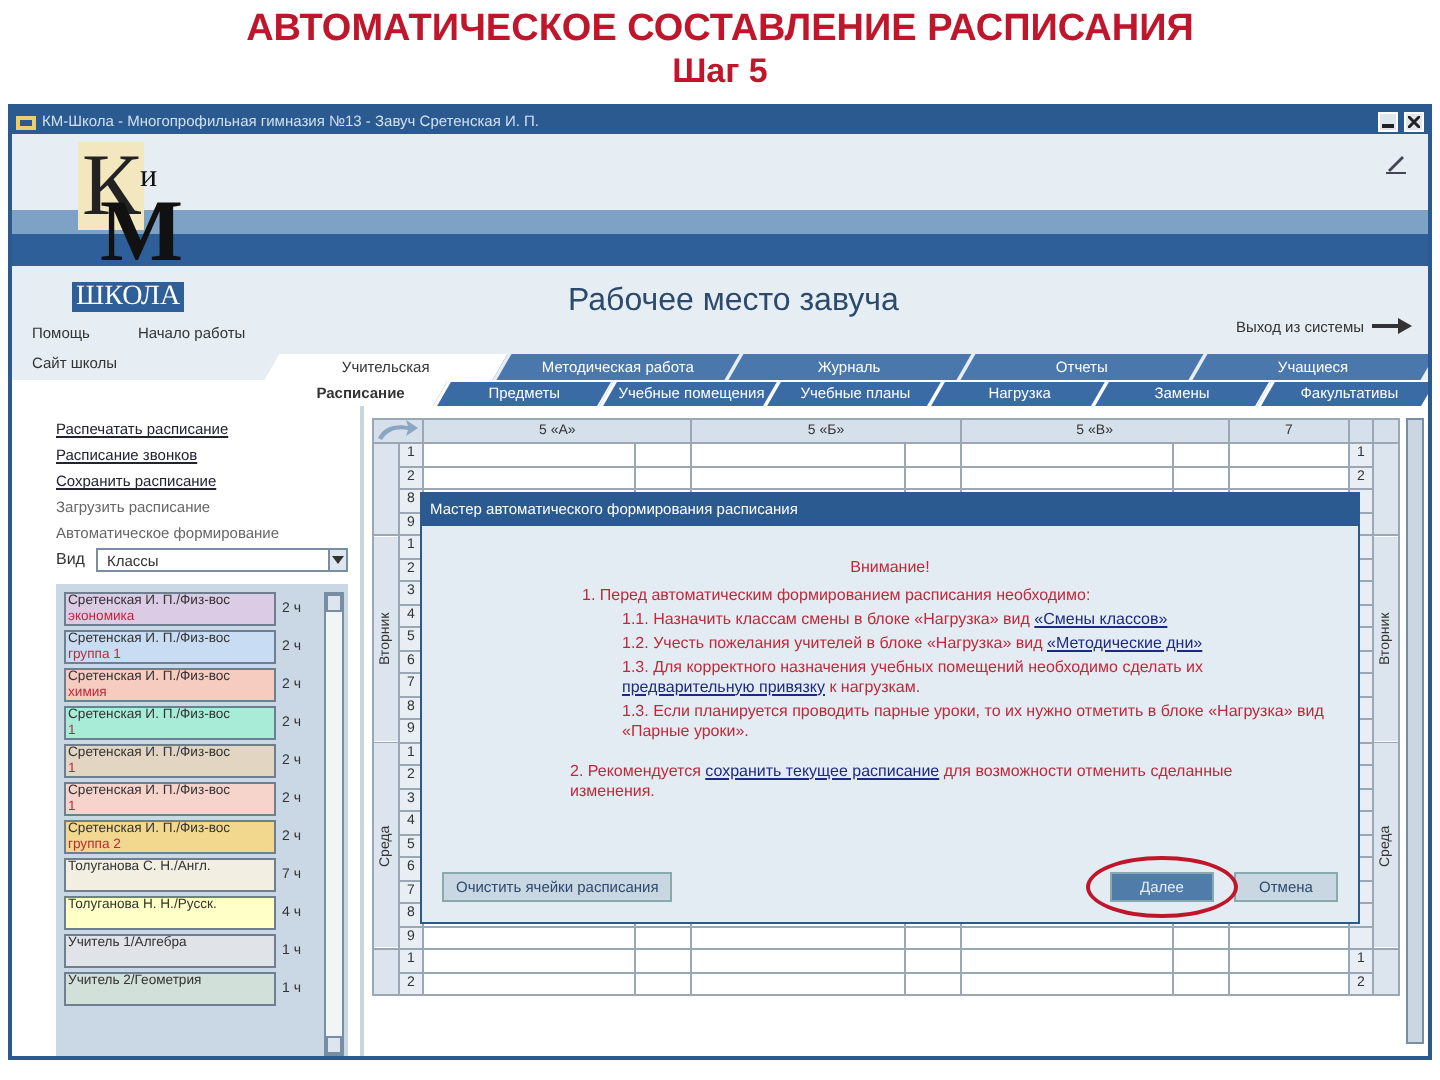 The image size is (1440, 1080). What do you see at coordinates (149, 177) in the screenshot?
I see `logo-letter: и` at bounding box center [149, 177].